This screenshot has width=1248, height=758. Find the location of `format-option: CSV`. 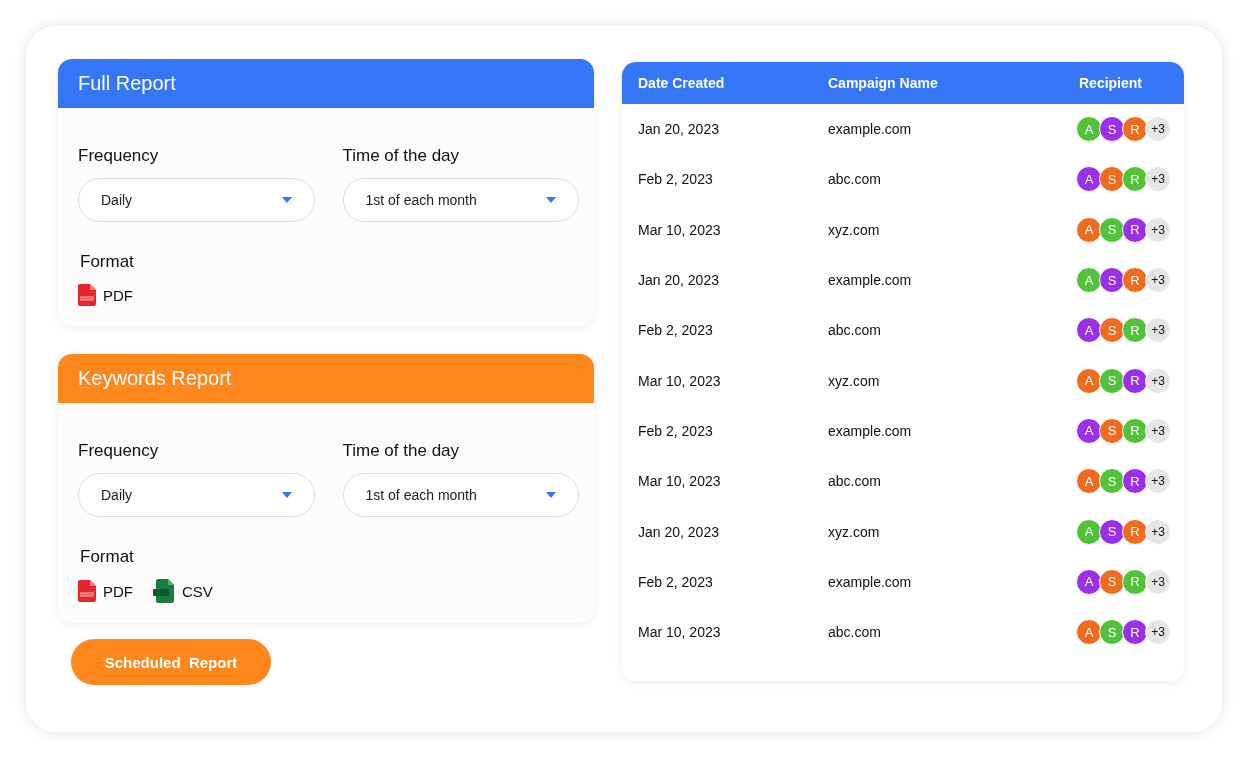

format-option: CSV is located at coordinates (183, 591).